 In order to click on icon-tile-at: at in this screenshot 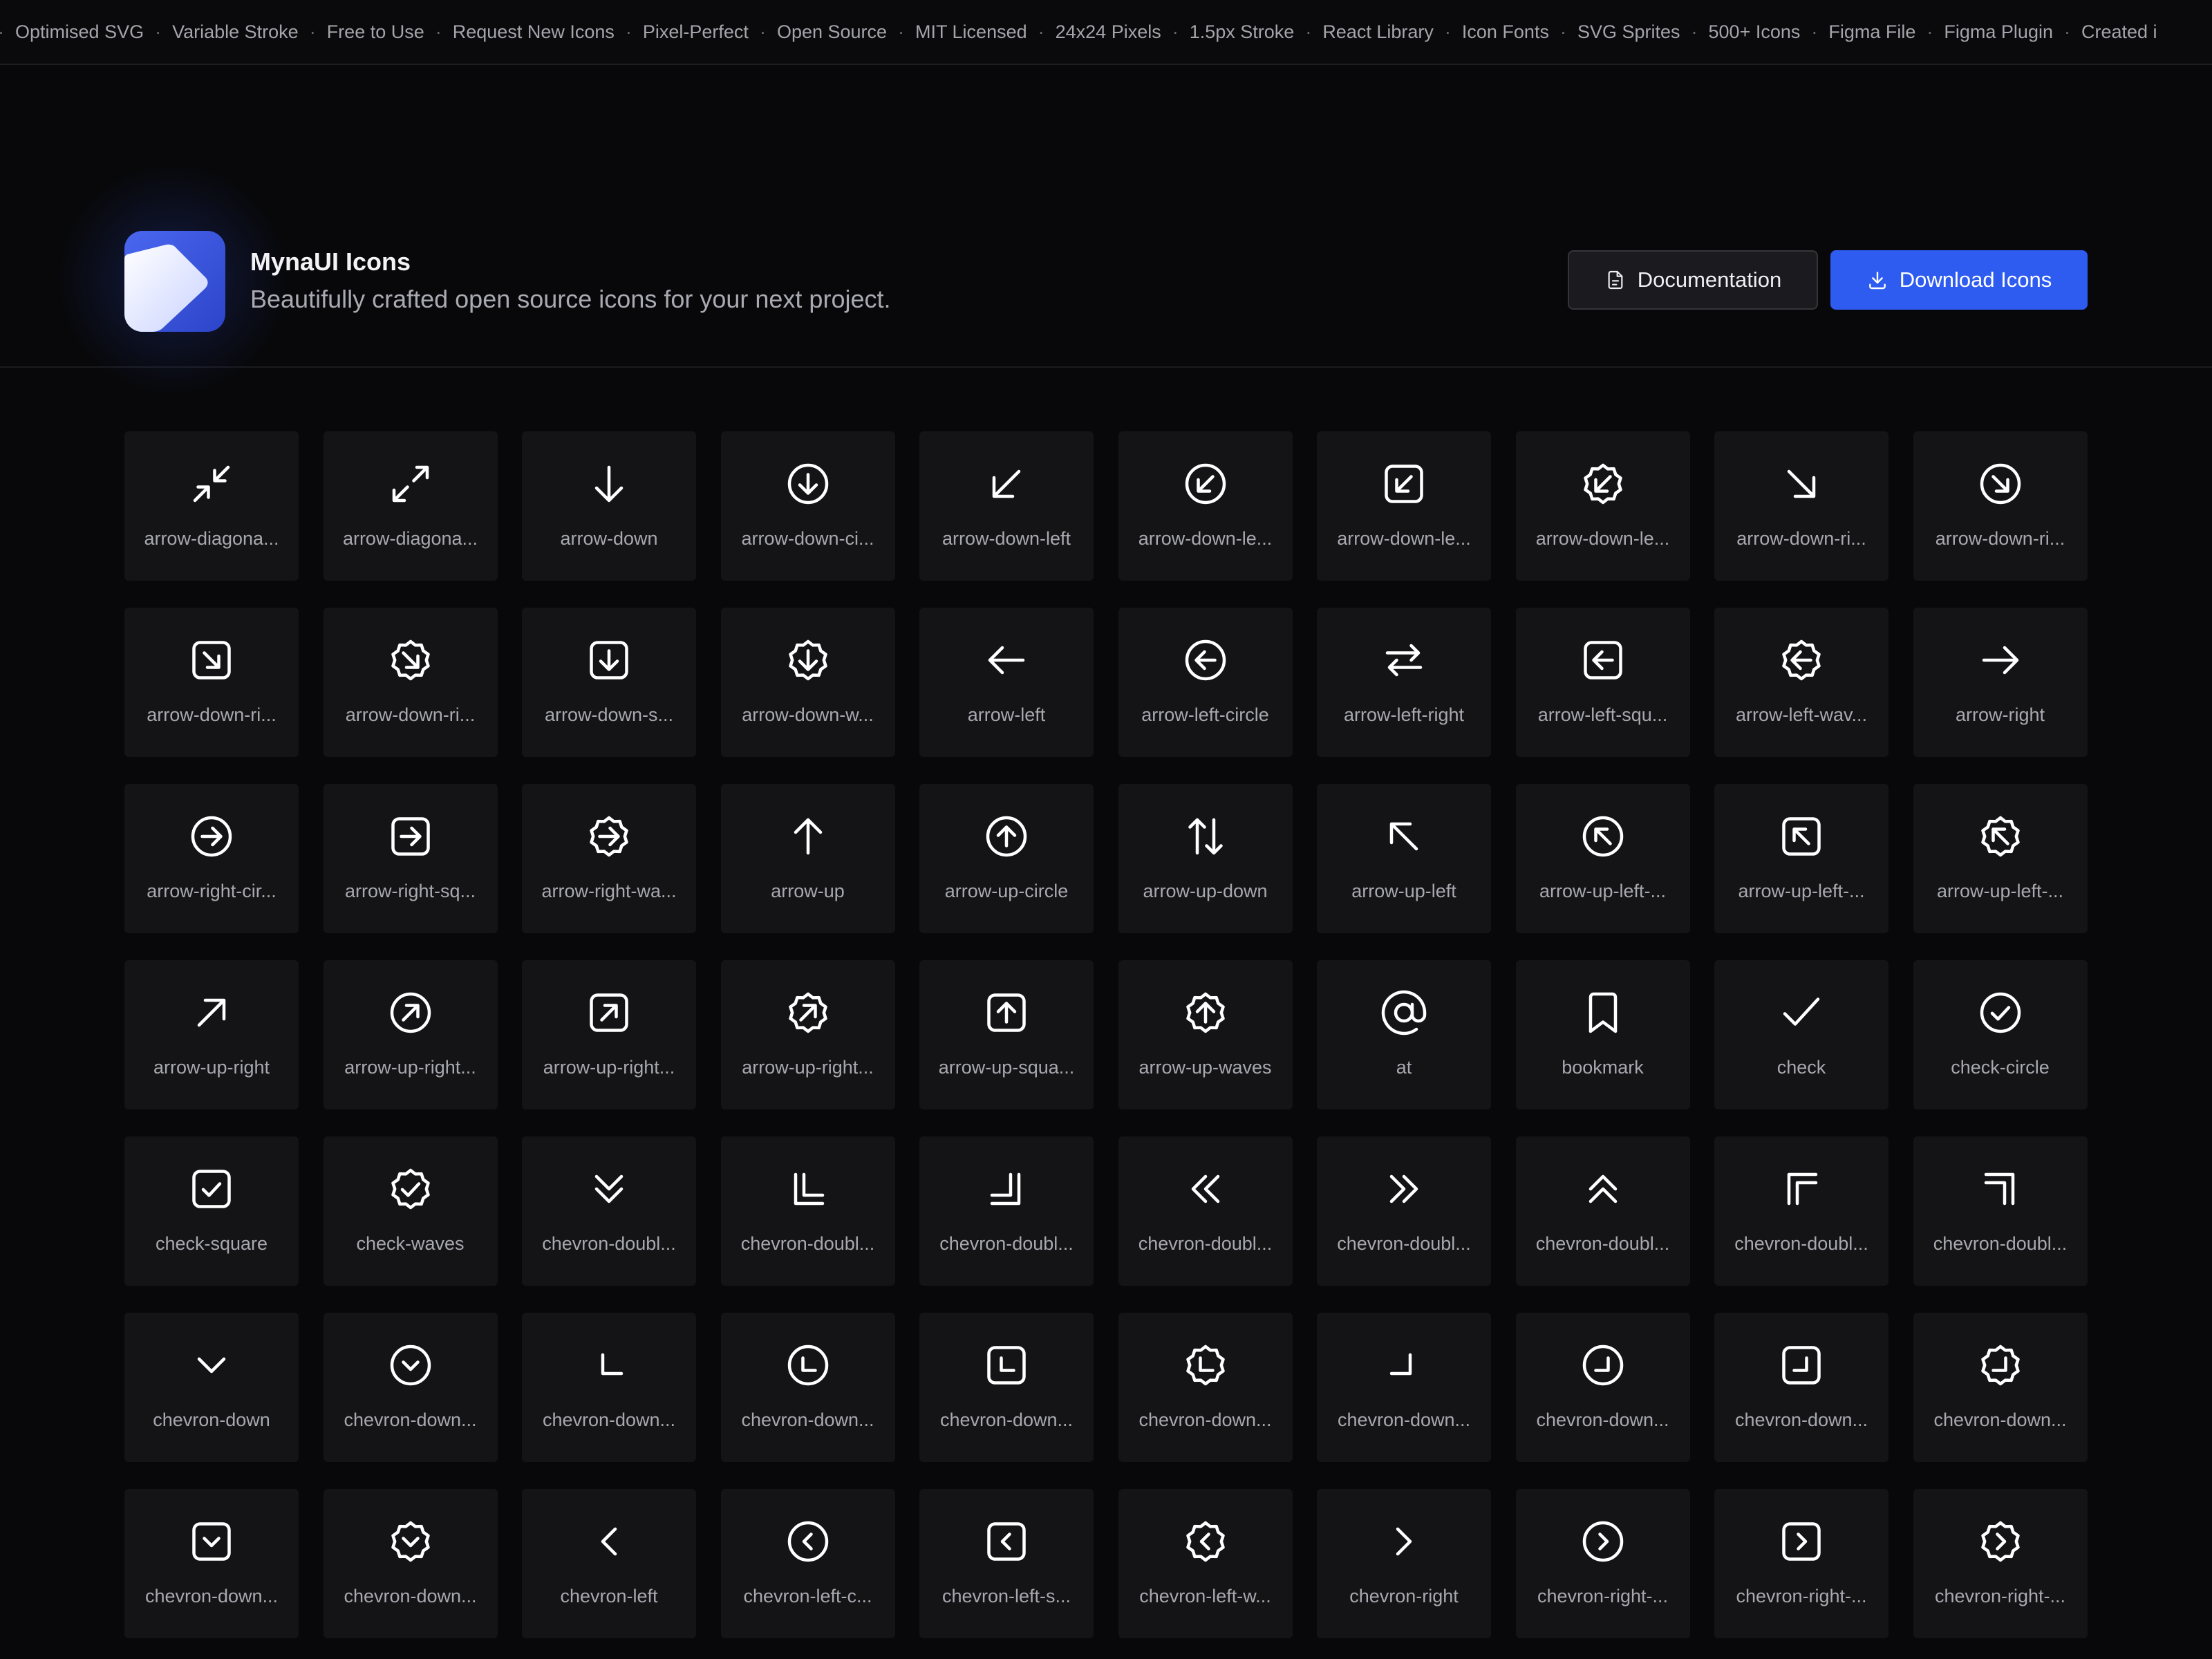, I will do `click(1404, 1035)`.